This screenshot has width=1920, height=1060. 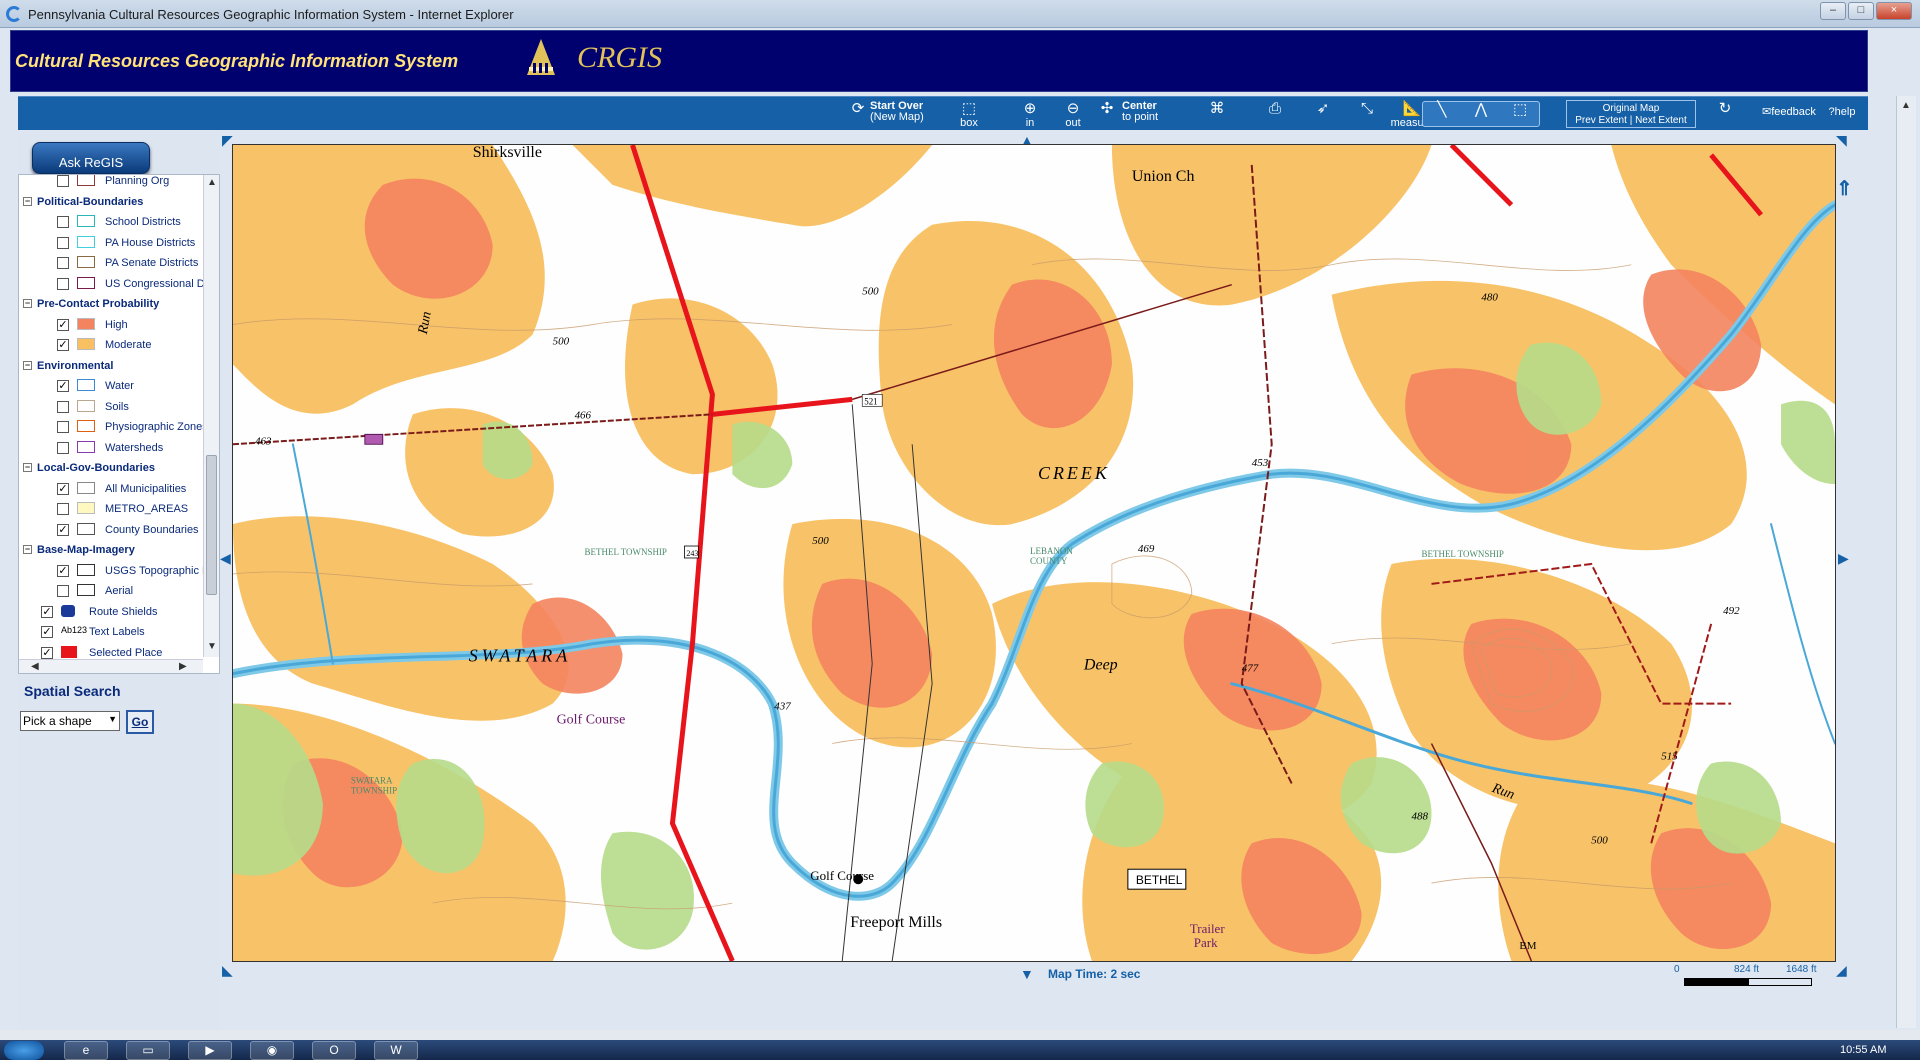 What do you see at coordinates (1791, 112) in the screenshot?
I see `feedback-button: ✉feedback` at bounding box center [1791, 112].